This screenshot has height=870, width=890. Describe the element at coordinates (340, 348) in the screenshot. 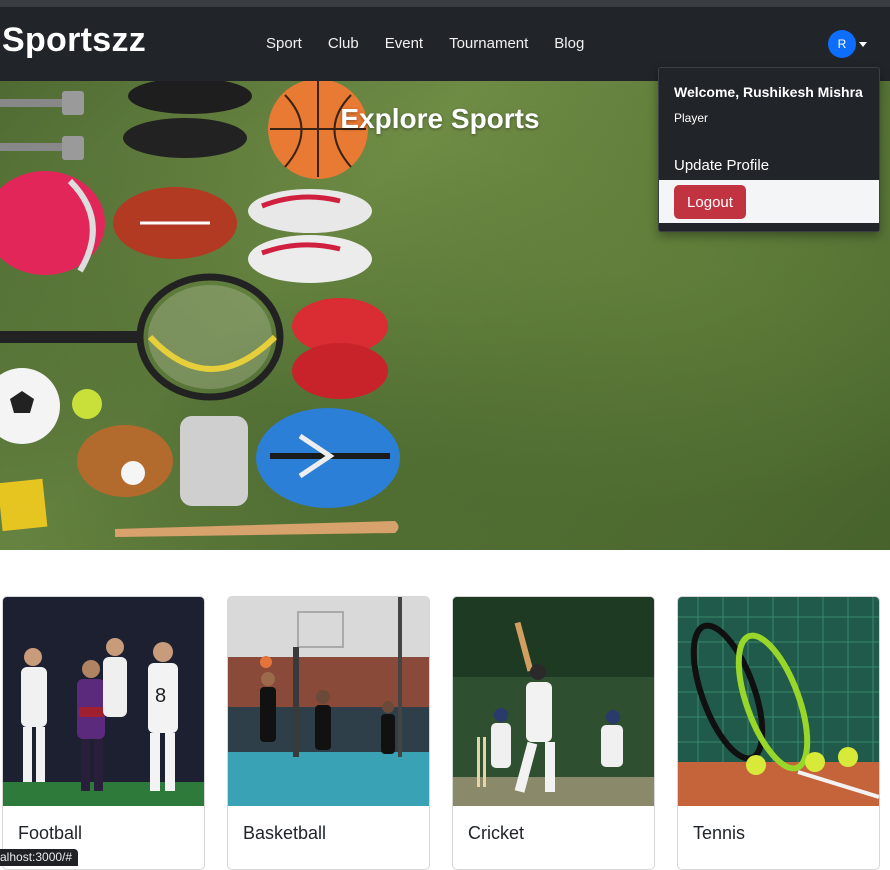

I see `boxing-glove-icon` at that location.